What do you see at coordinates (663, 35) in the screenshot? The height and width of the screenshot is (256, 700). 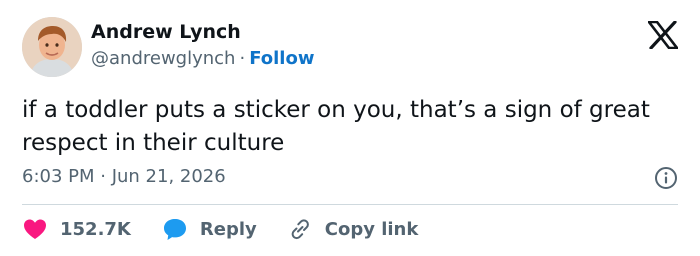 I see `x-logo-icon` at bounding box center [663, 35].